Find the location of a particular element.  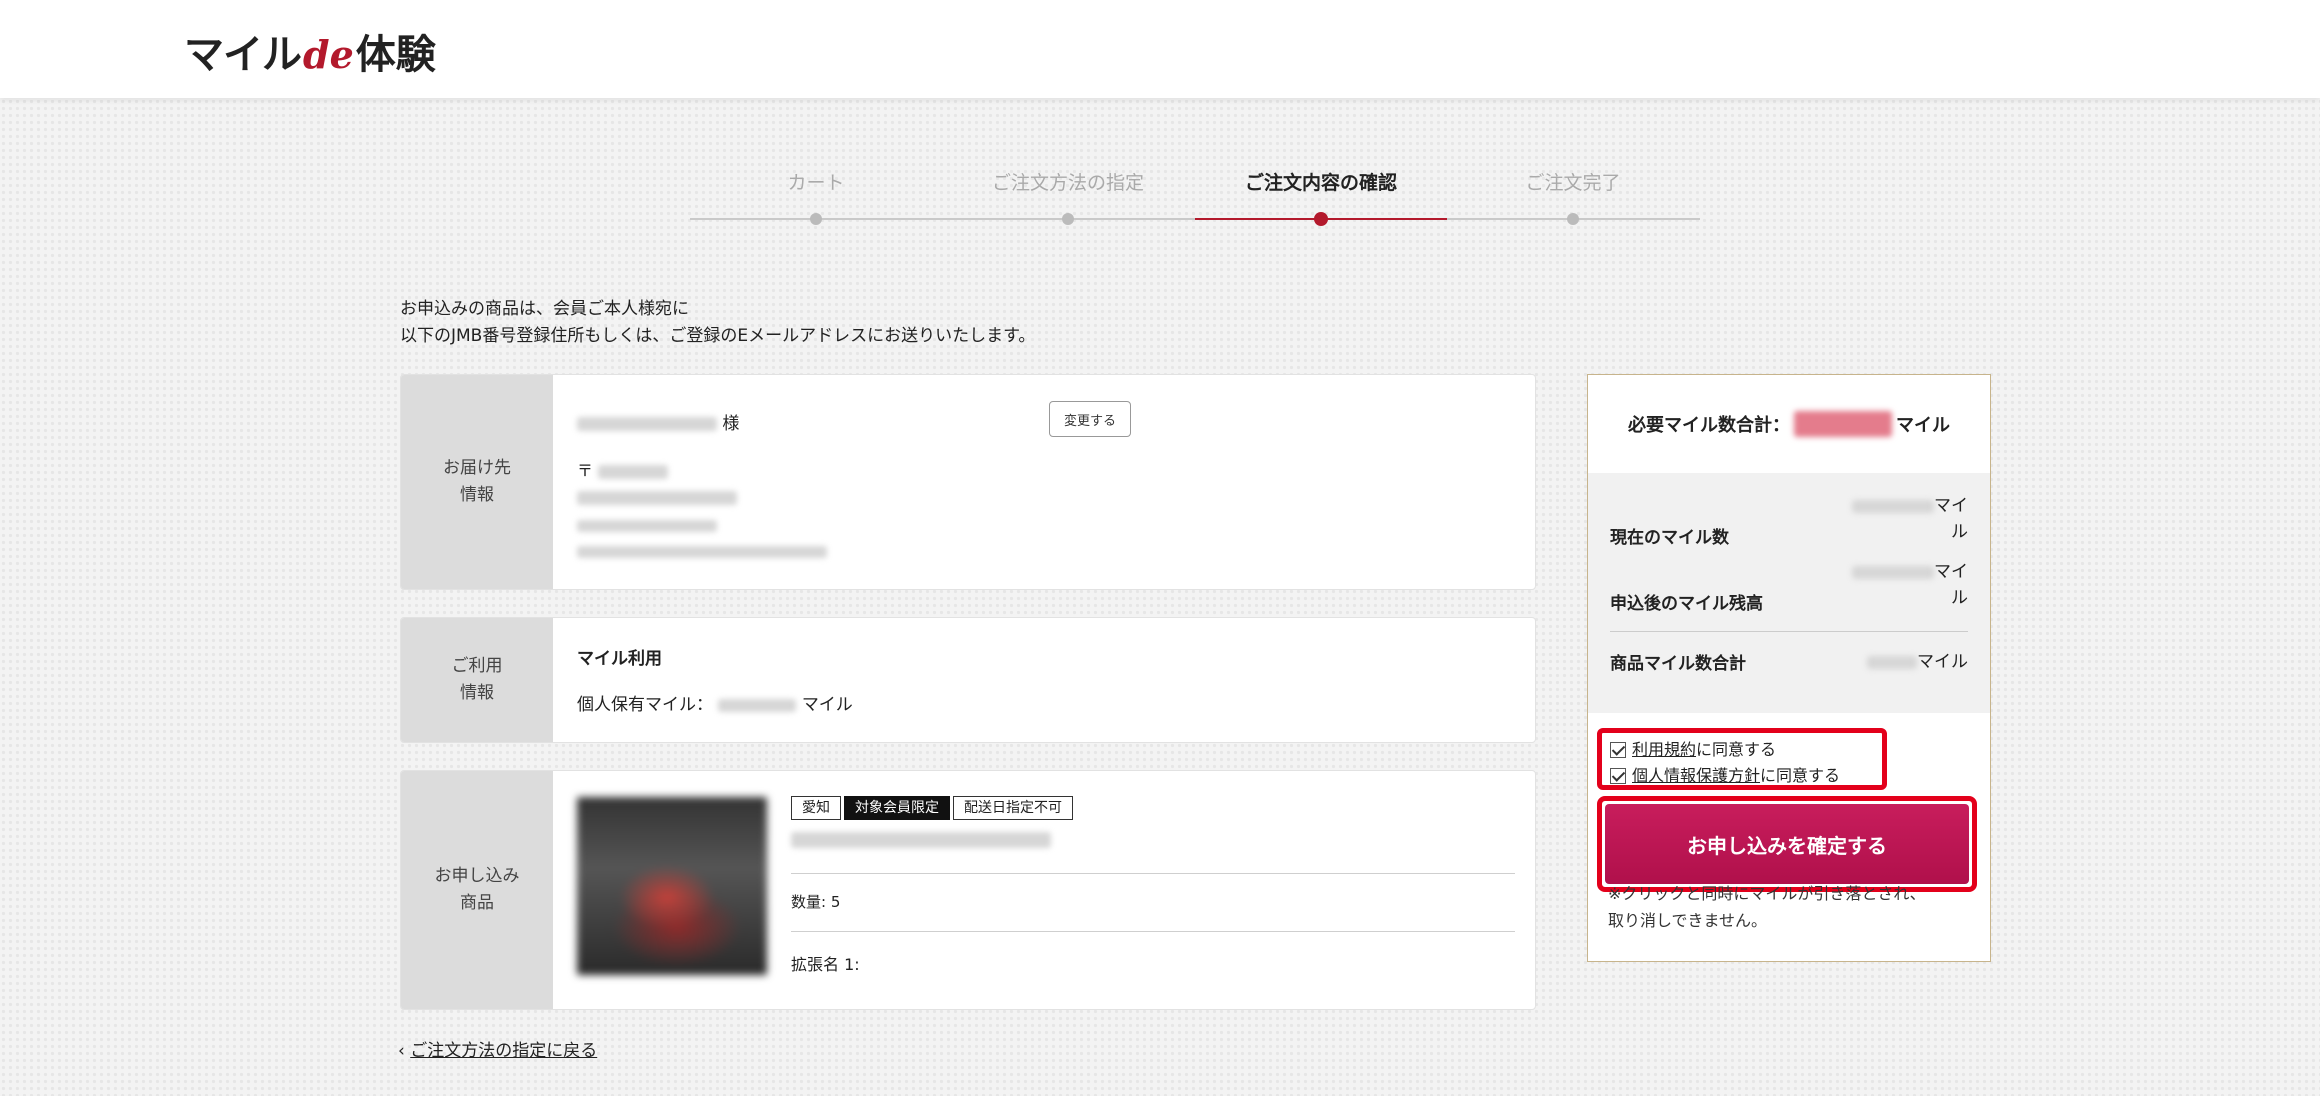

address-redacted is located at coordinates (657, 497).